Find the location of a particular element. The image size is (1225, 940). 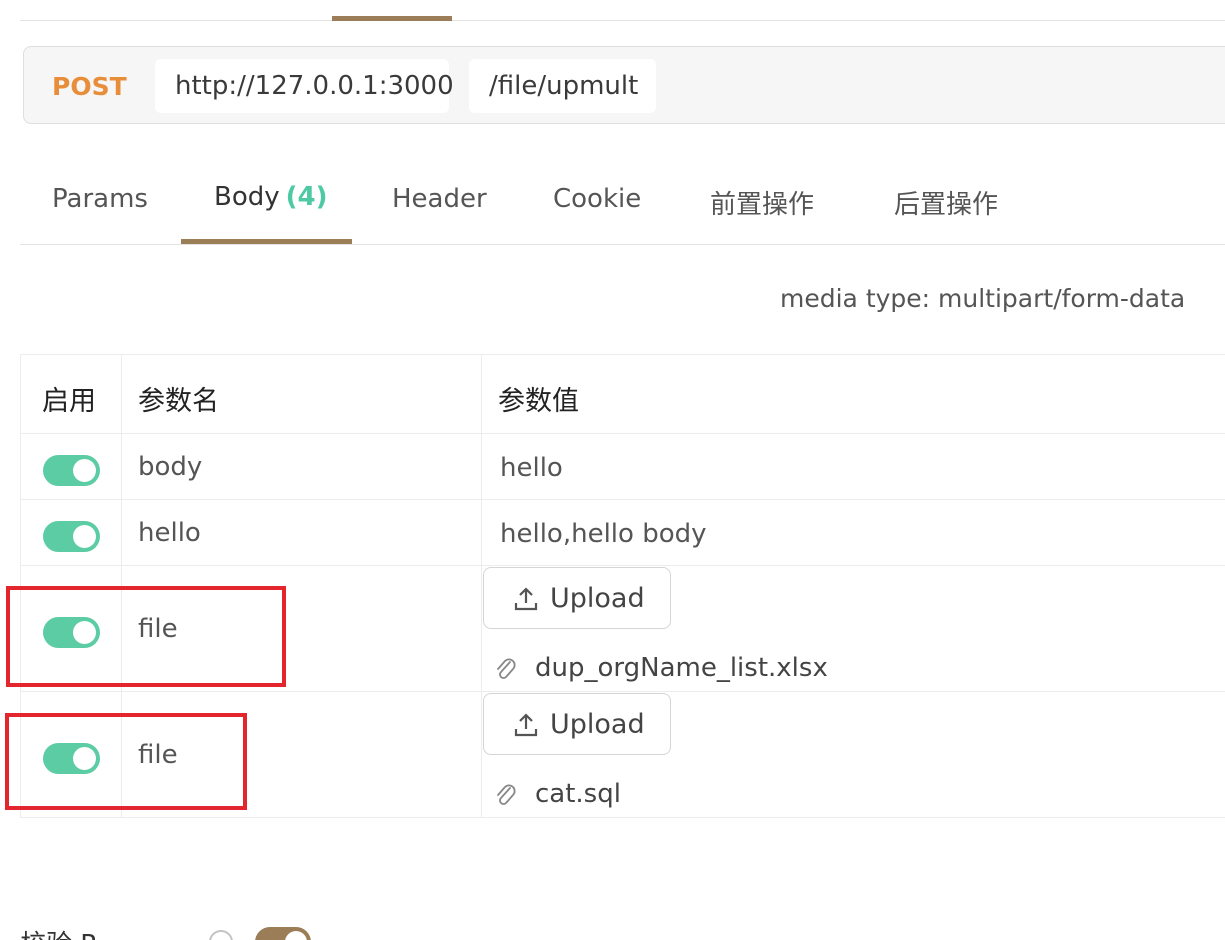

tab-body: Body (4) is located at coordinates (271, 197).